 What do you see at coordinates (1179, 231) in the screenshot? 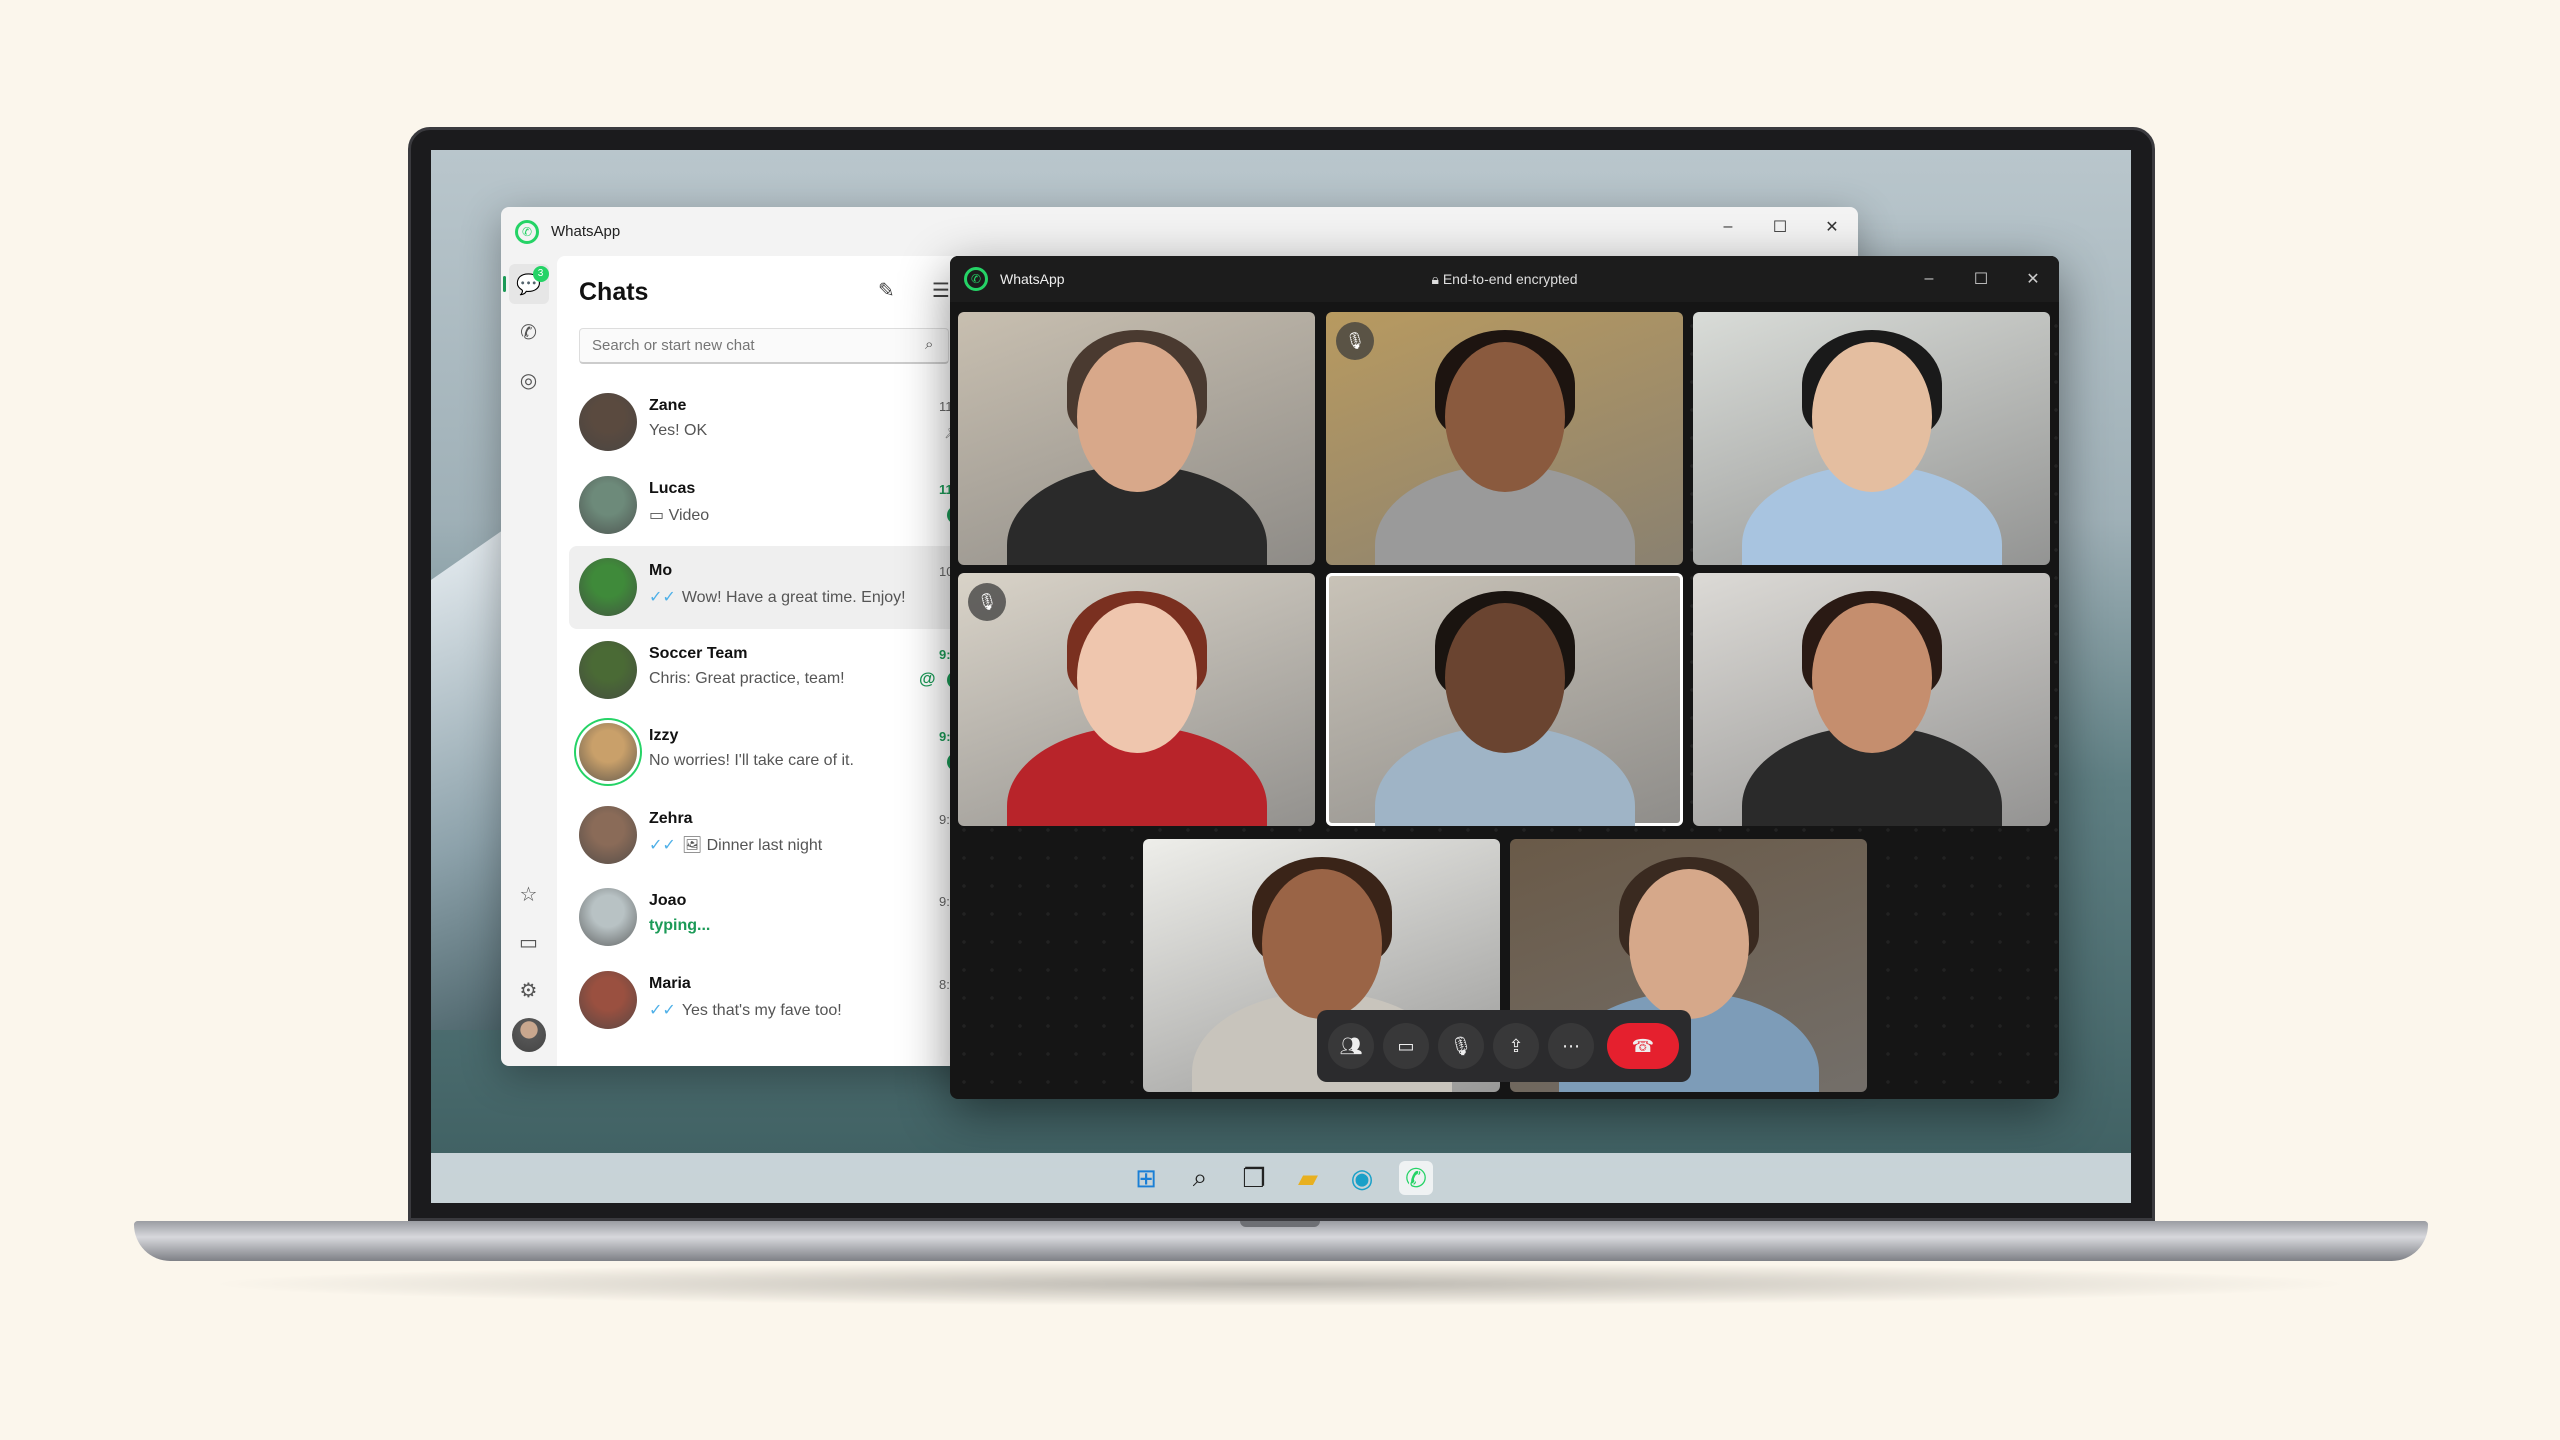
I see `title-bar: ✆ WhatsApp` at bounding box center [1179, 231].